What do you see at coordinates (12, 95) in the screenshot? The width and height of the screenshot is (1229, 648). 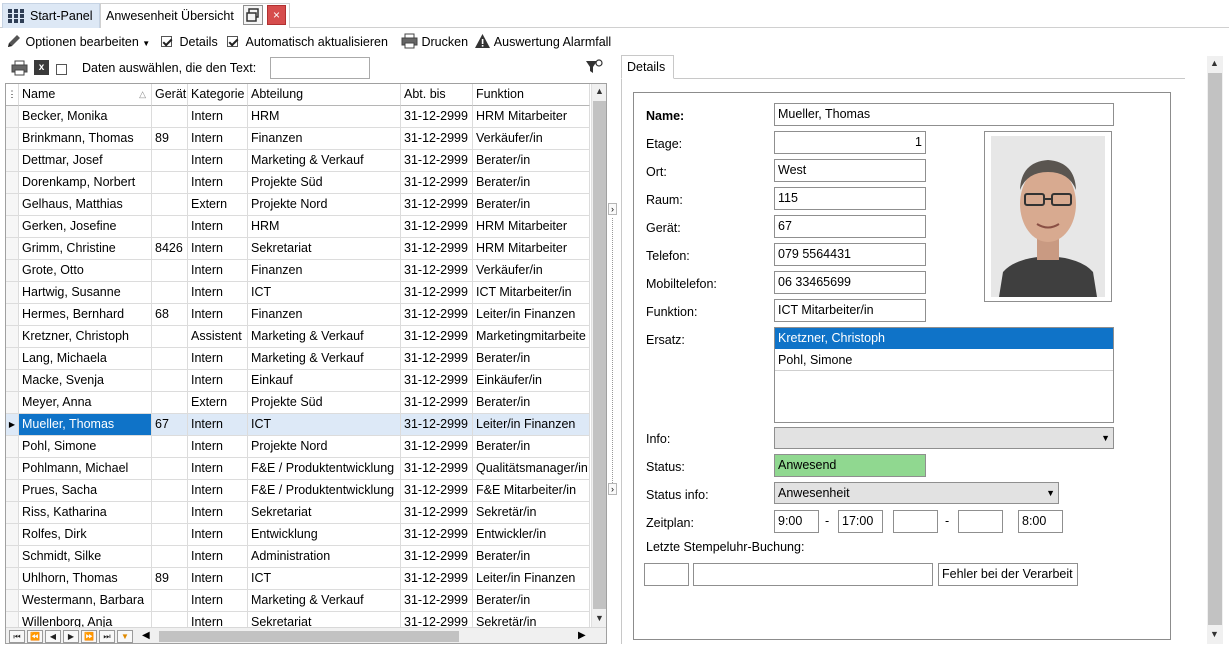 I see `column-chooser-icon: ⋮` at bounding box center [12, 95].